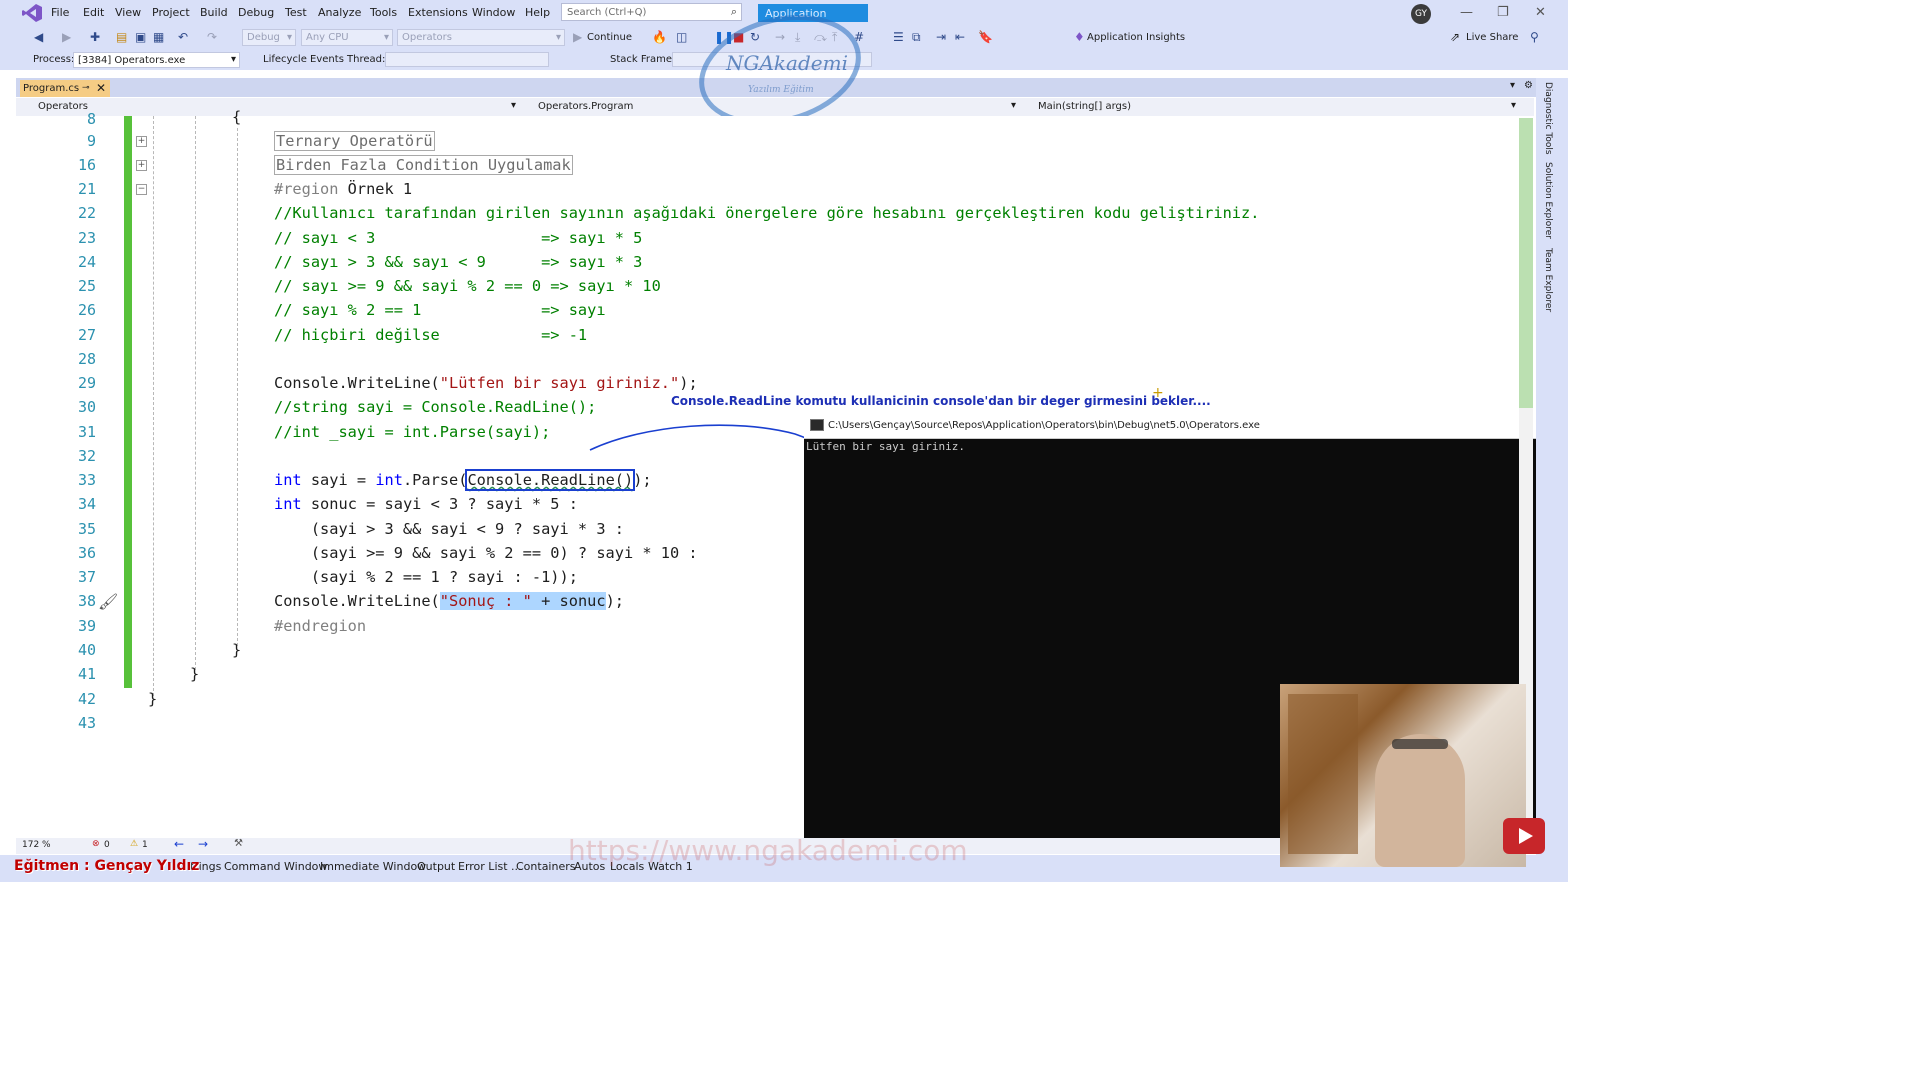 The image size is (1920, 1080). What do you see at coordinates (1526, 263) in the screenshot?
I see `scrollbar-thumb` at bounding box center [1526, 263].